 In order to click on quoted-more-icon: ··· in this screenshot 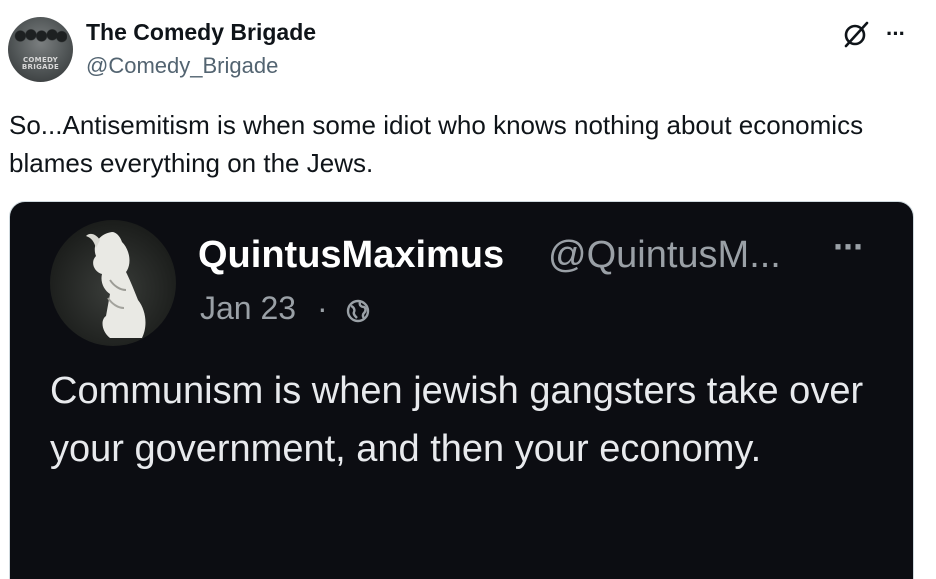, I will do `click(849, 246)`.